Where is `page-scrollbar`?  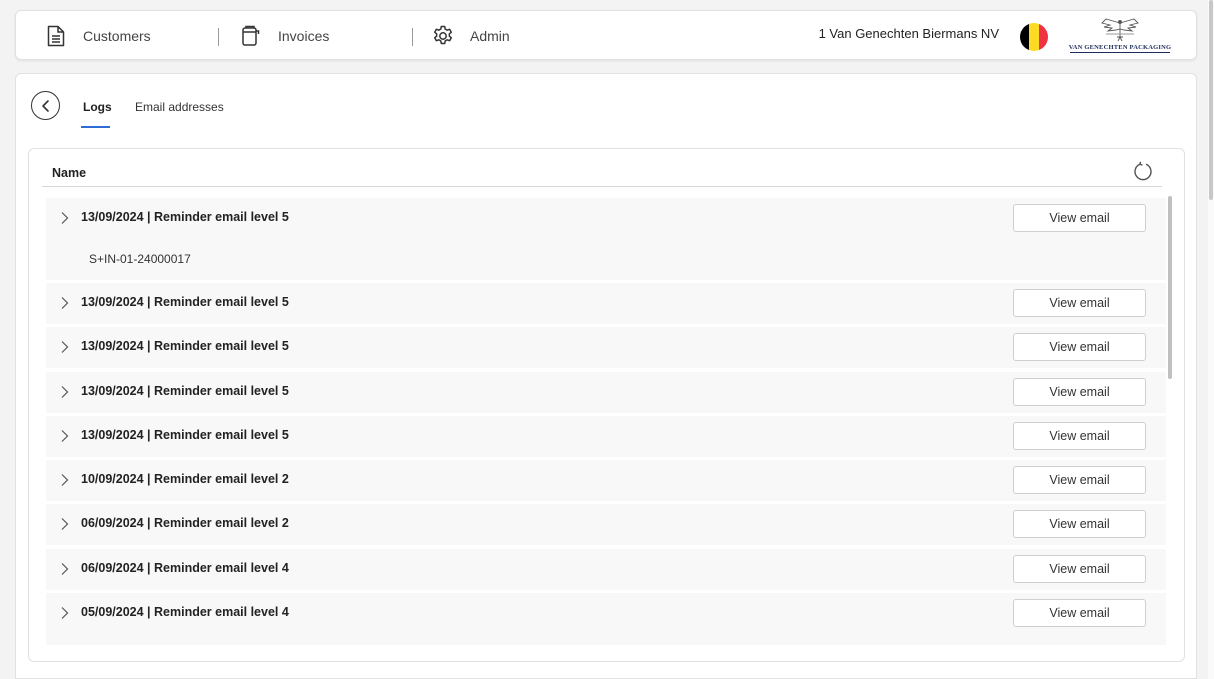
page-scrollbar is located at coordinates (1211, 339).